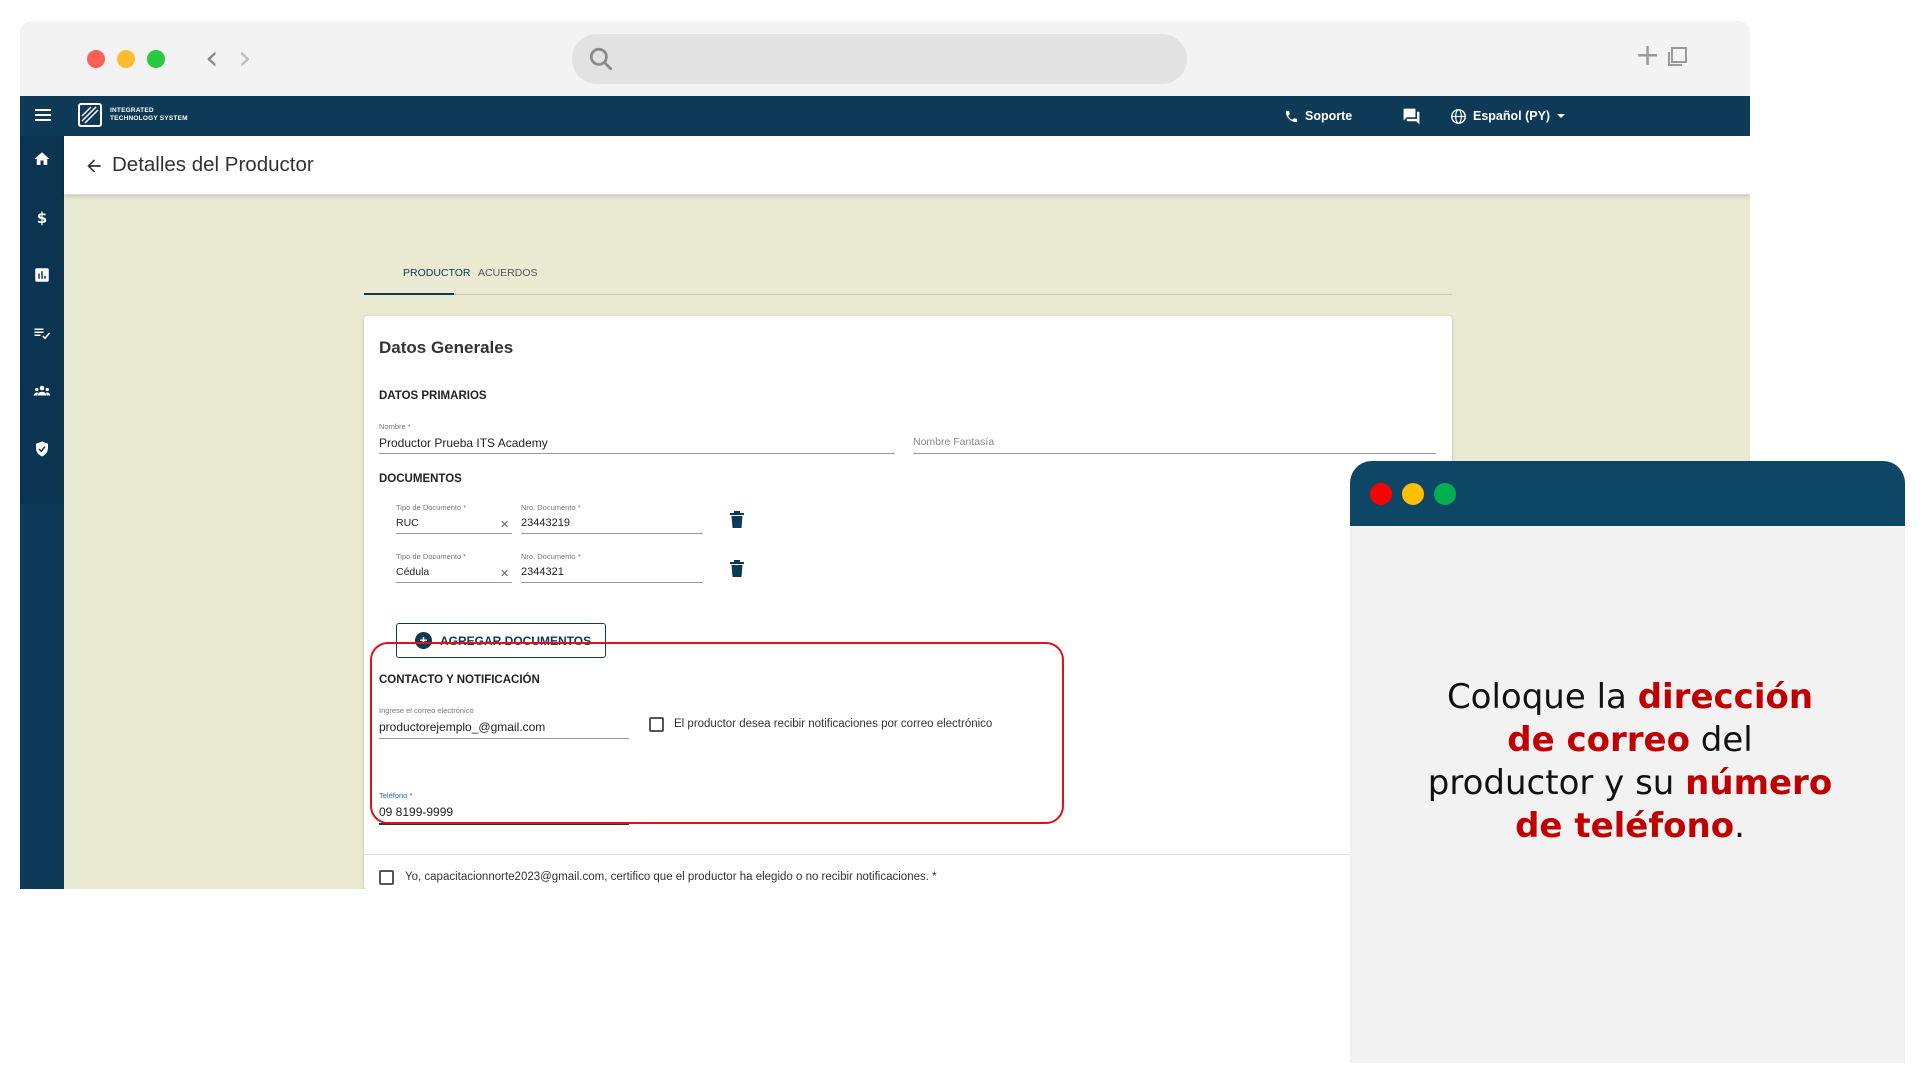 This screenshot has width=1920, height=1081. I want to click on doc-number-label-1: Nro. Documento *, so click(551, 507).